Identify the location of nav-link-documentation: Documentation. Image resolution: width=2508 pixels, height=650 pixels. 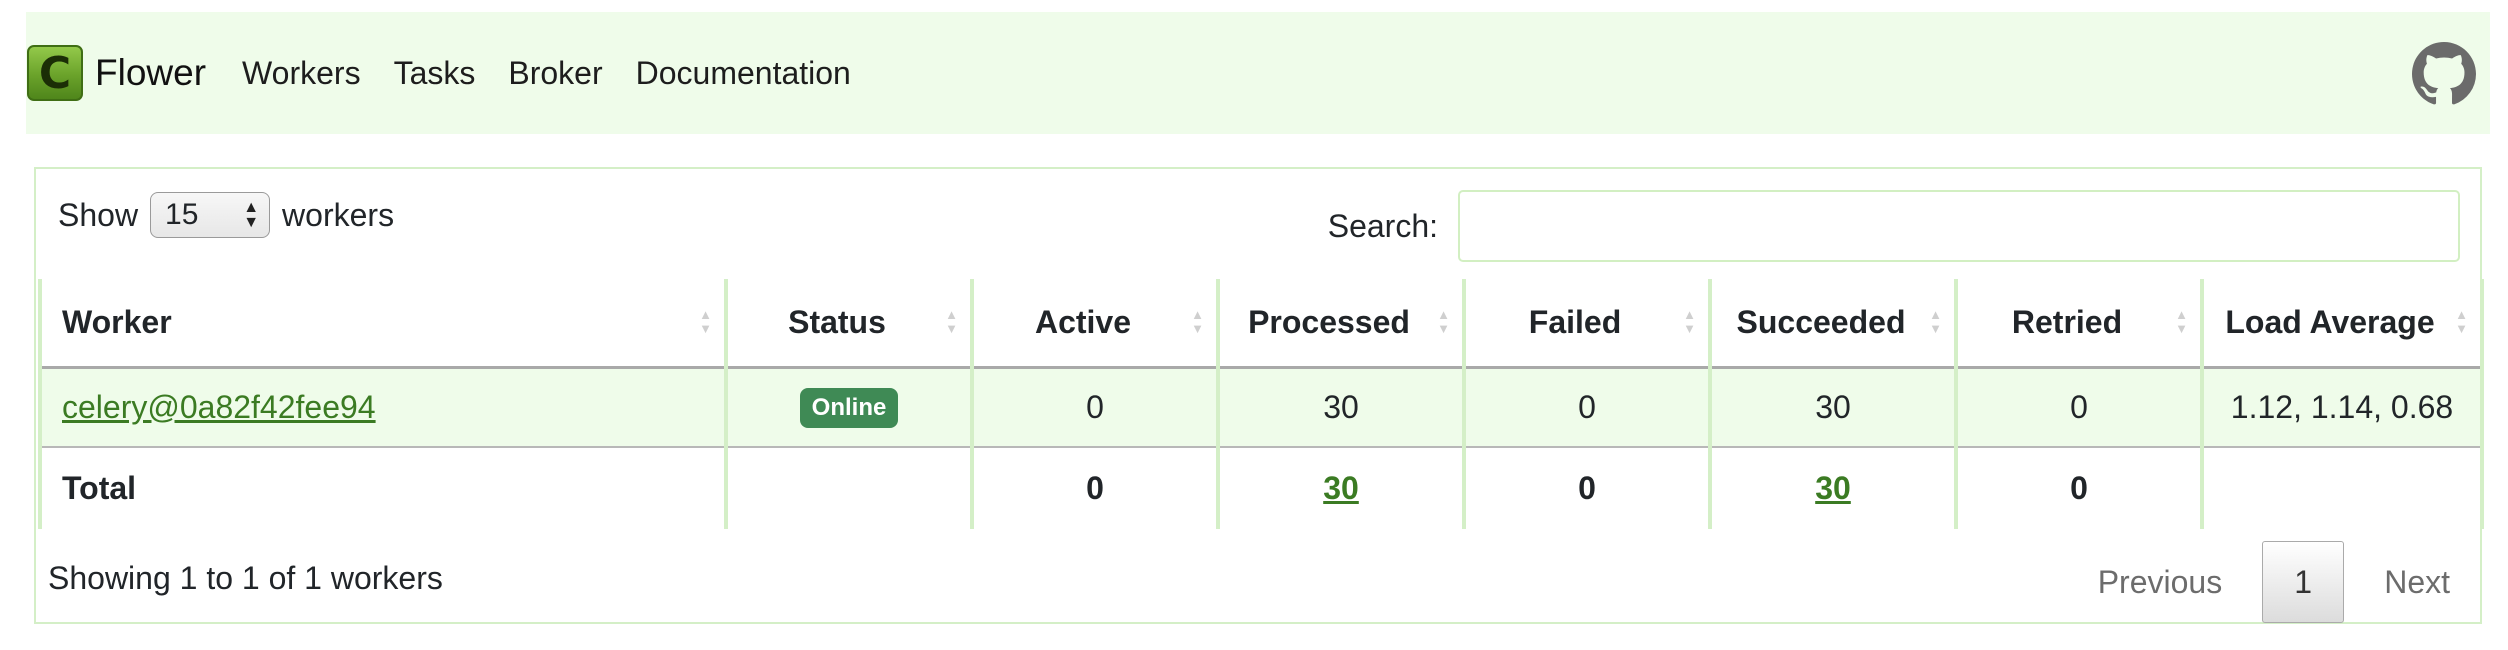
(743, 73).